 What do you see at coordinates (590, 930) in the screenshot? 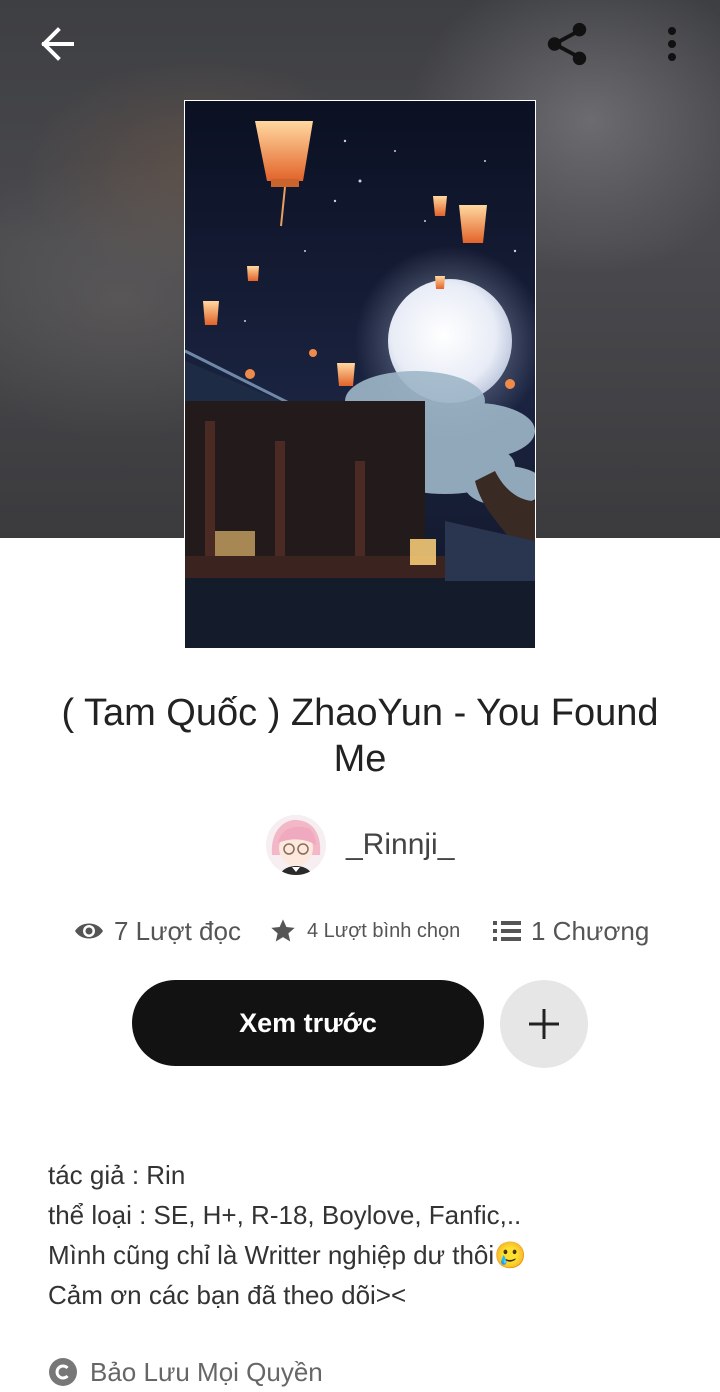
I see `chapters-count: 1 Chương` at bounding box center [590, 930].